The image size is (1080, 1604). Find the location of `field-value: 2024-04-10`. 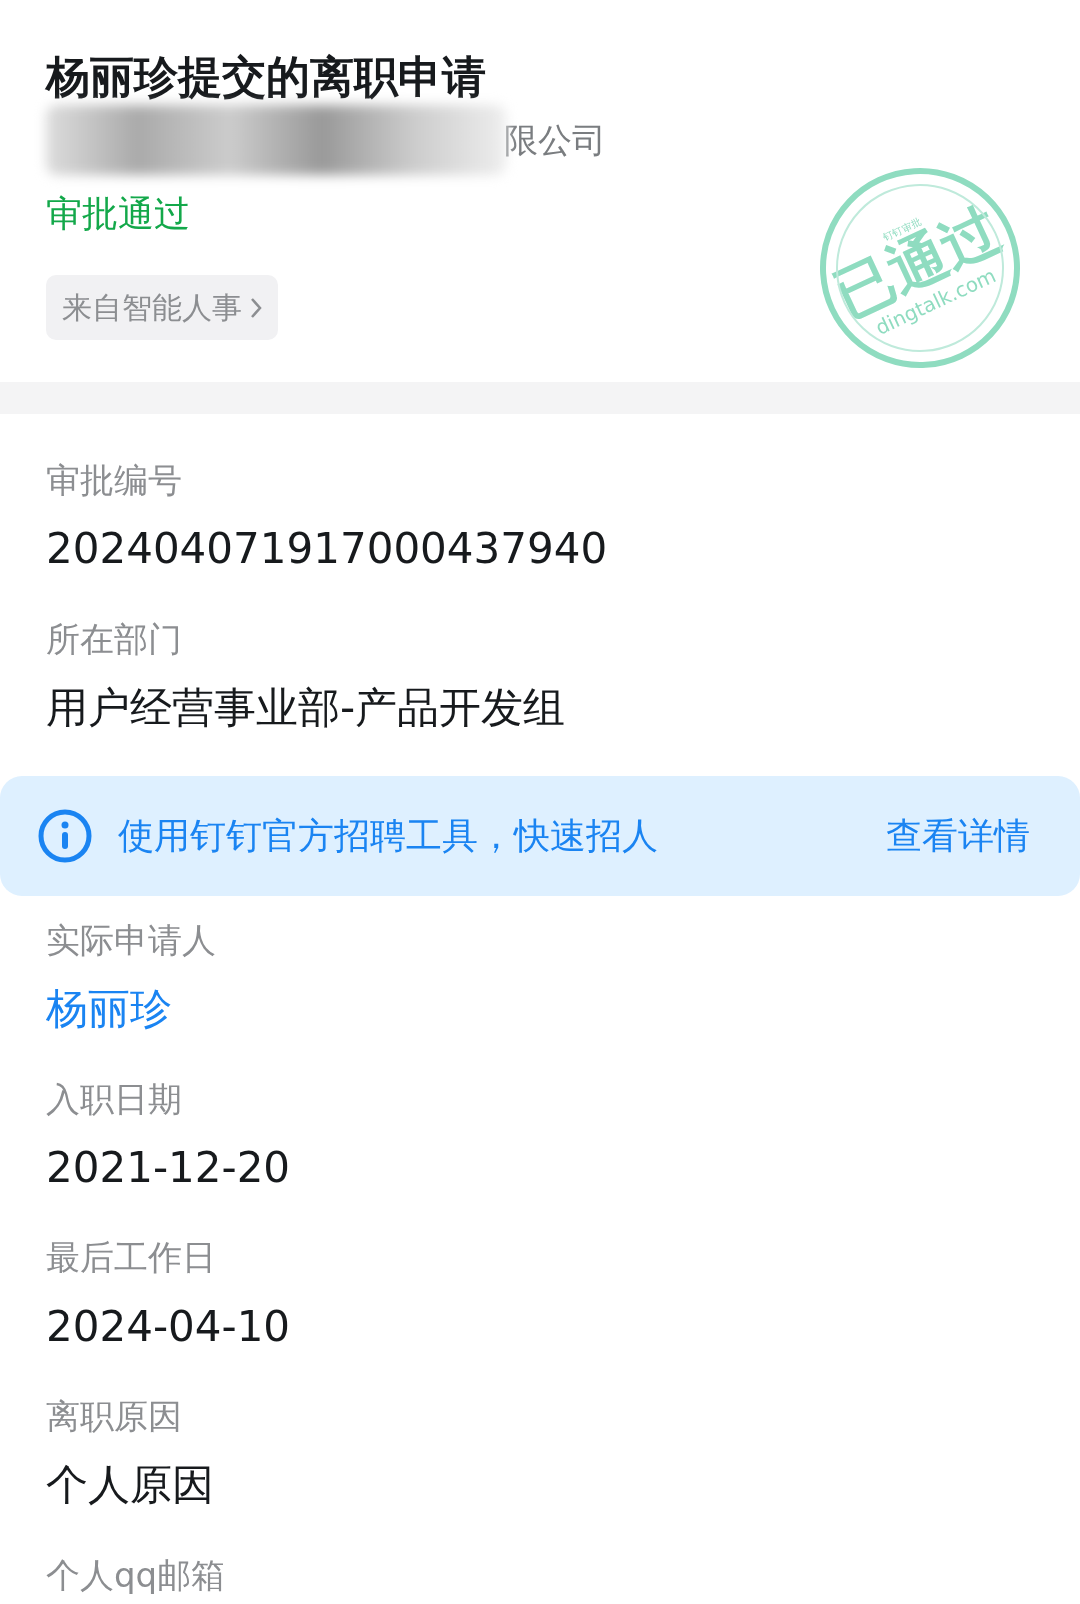

field-value: 2024-04-10 is located at coordinates (168, 1326).